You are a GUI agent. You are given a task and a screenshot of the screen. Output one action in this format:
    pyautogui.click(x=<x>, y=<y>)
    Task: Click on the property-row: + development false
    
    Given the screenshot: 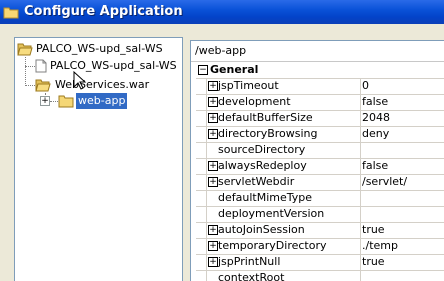 What is the action you would take?
    pyautogui.click(x=320, y=102)
    